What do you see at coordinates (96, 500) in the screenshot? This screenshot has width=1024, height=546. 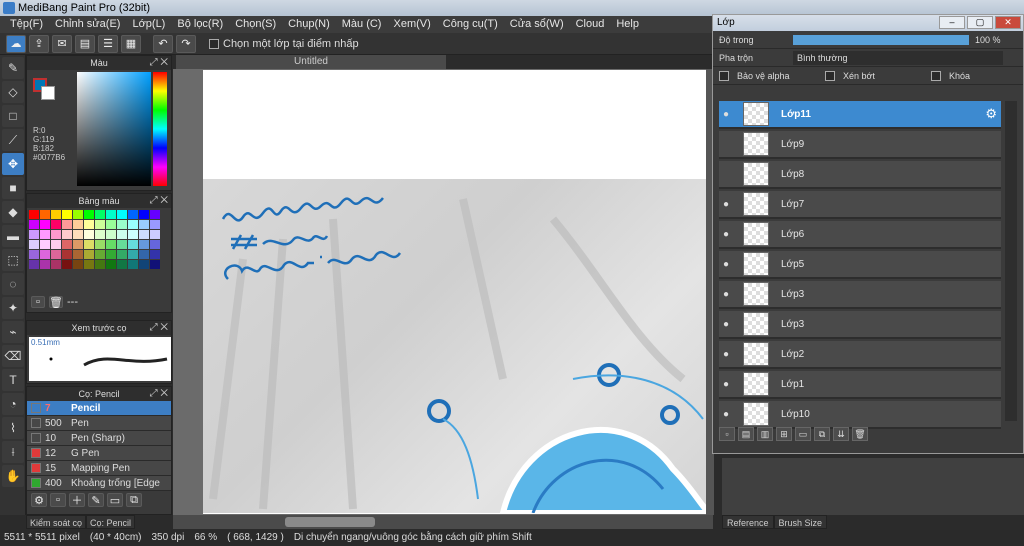 I see `brush-edit-icon: ✎` at bounding box center [96, 500].